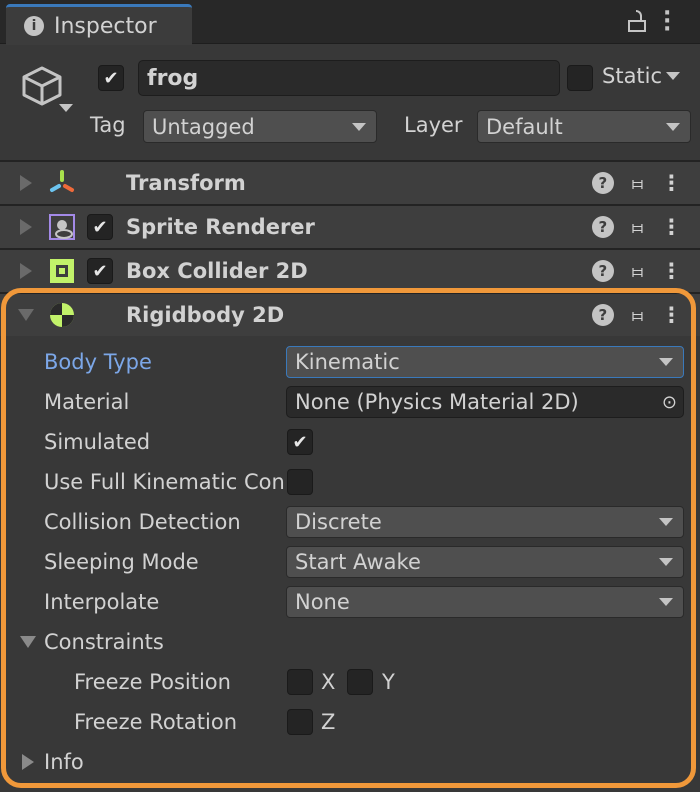 Image resolution: width=700 pixels, height=792 pixels. I want to click on sleeping-dropdown: Start Awake, so click(485, 562).